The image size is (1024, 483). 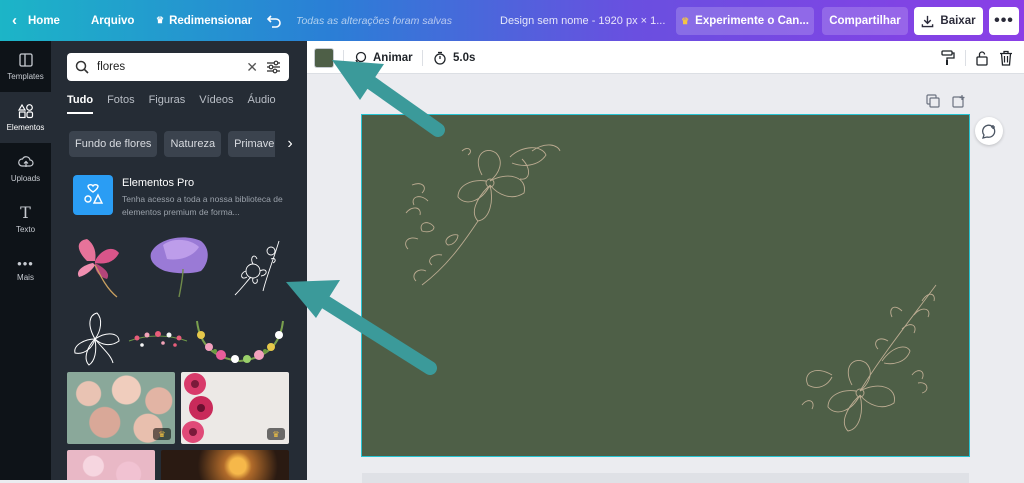 What do you see at coordinates (928, 21) in the screenshot?
I see `download-icon` at bounding box center [928, 21].